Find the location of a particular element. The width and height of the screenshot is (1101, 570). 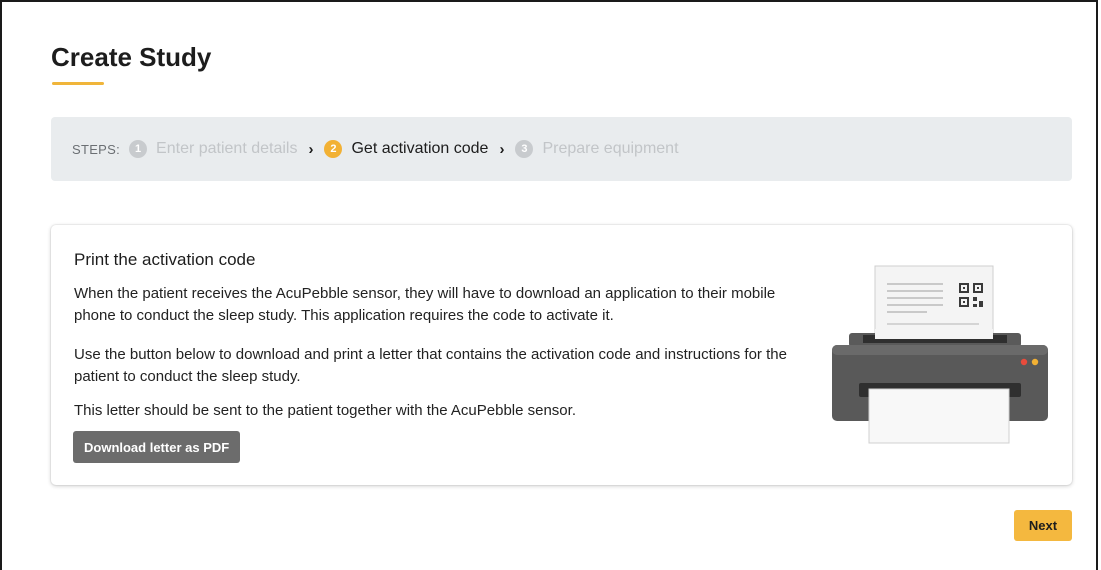

step-number-3: 3 is located at coordinates (524, 149).